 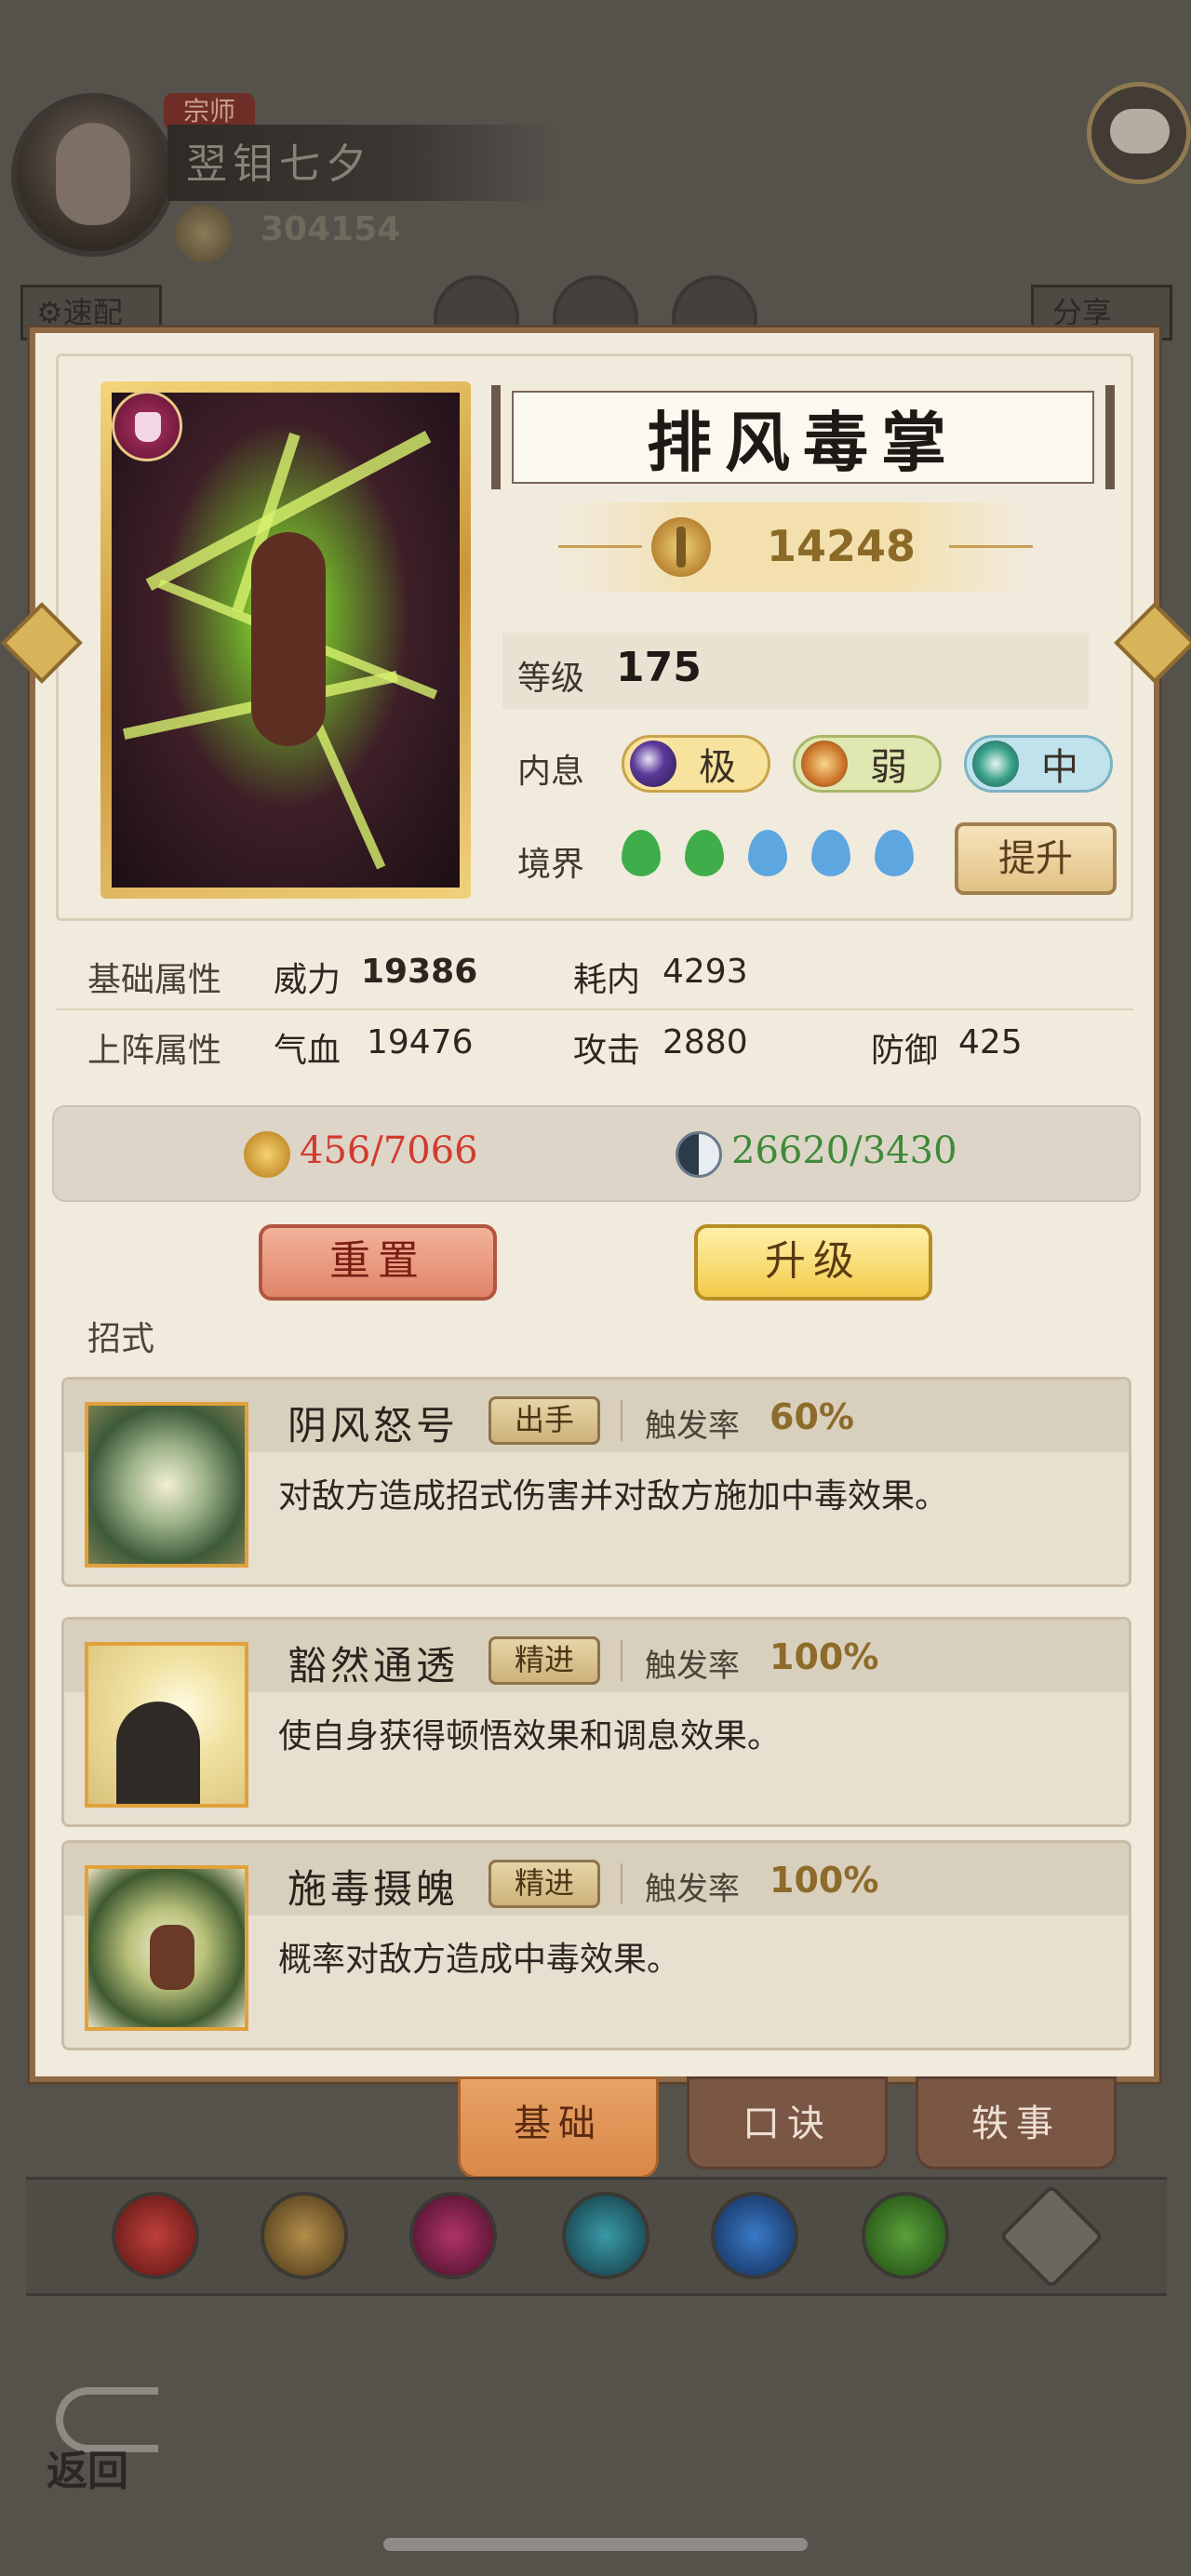 What do you see at coordinates (107, 2488) in the screenshot?
I see `back-button: 返回` at bounding box center [107, 2488].